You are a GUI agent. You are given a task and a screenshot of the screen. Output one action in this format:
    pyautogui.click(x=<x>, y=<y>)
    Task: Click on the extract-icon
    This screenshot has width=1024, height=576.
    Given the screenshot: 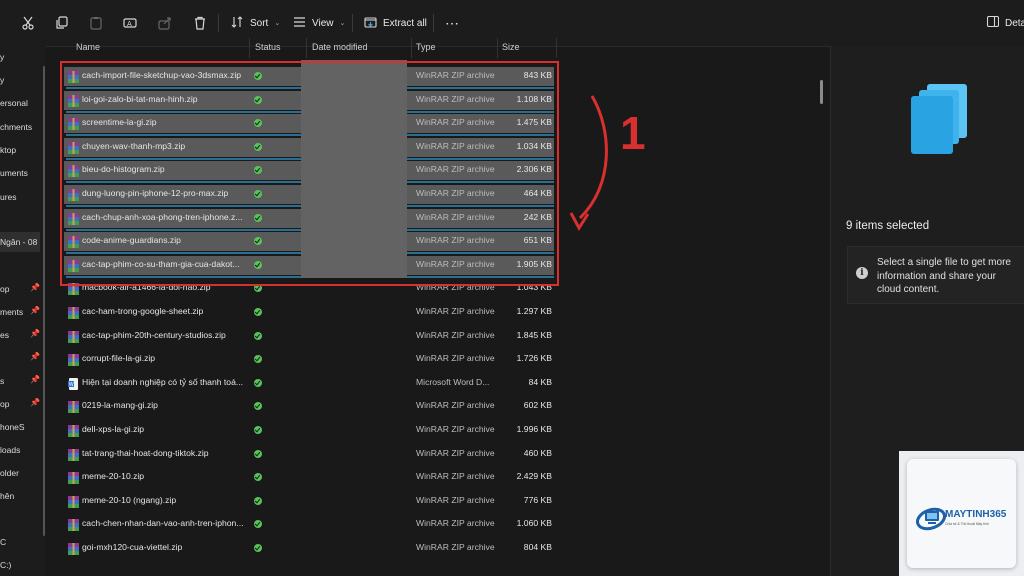 What is the action you would take?
    pyautogui.click(x=370, y=23)
    